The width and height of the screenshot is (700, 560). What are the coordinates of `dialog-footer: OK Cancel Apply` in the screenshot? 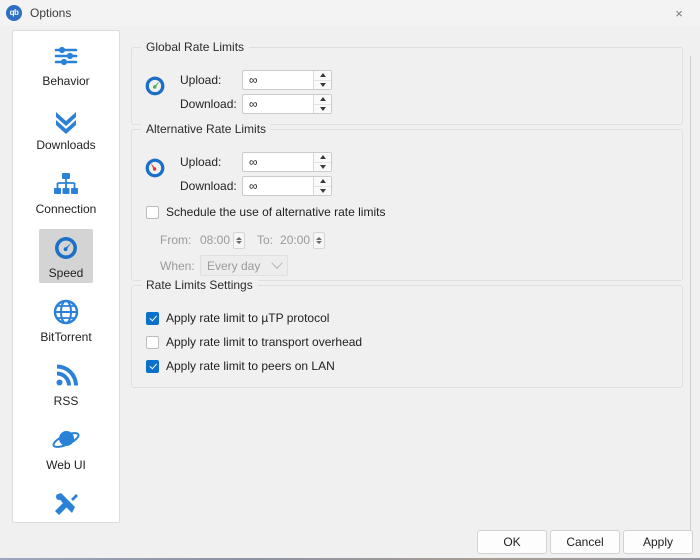 It's located at (350, 545).